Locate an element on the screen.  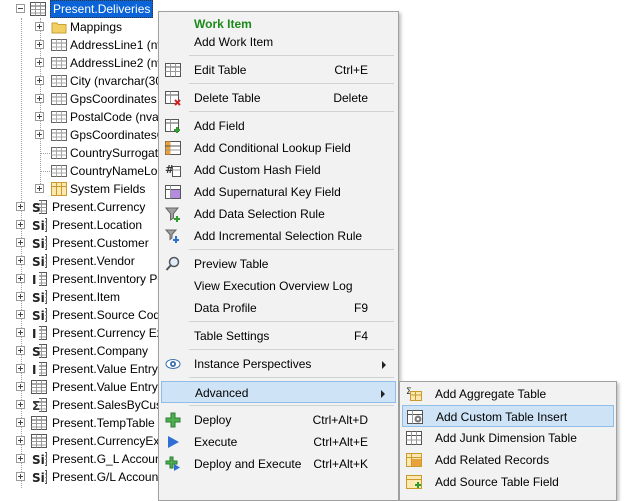
delete-table-icon is located at coordinates (173, 98).